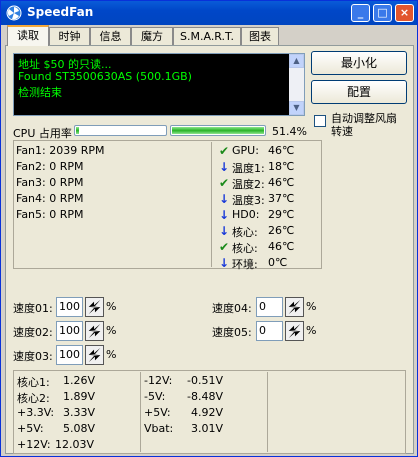 This screenshot has width=418, height=457. What do you see at coordinates (34, 444) in the screenshot?
I see `voltage-label: +12V:` at bounding box center [34, 444].